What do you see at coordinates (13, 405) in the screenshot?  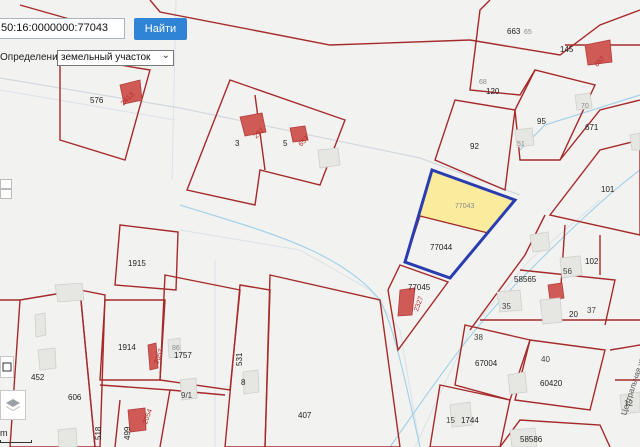 I see `layers-icon` at bounding box center [13, 405].